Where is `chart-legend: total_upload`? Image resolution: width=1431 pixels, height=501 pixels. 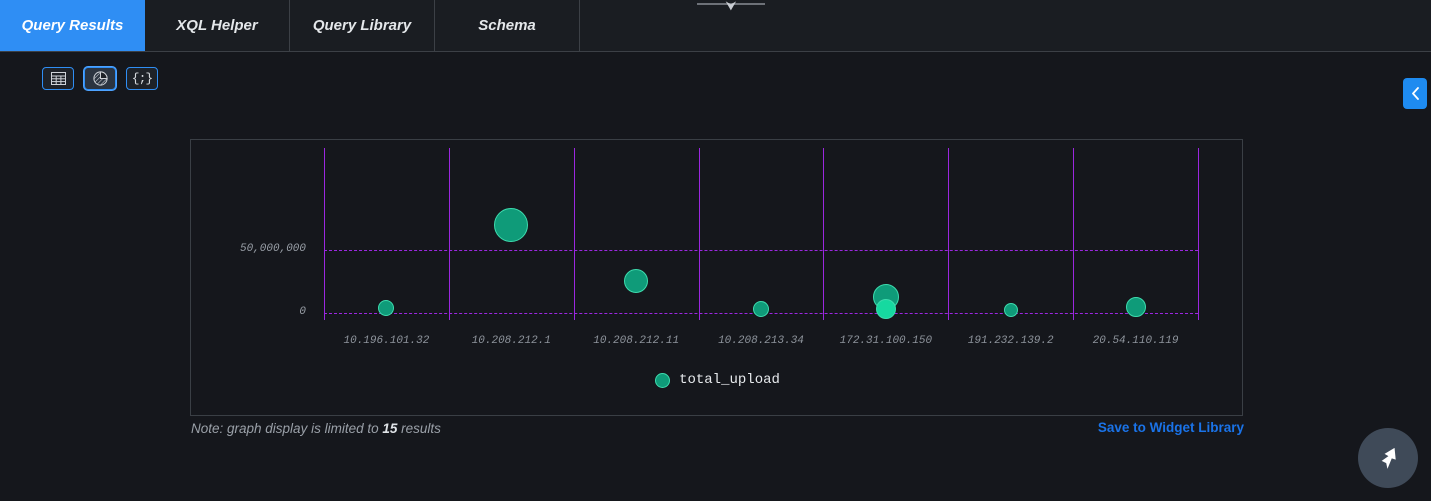 chart-legend: total_upload is located at coordinates (717, 380).